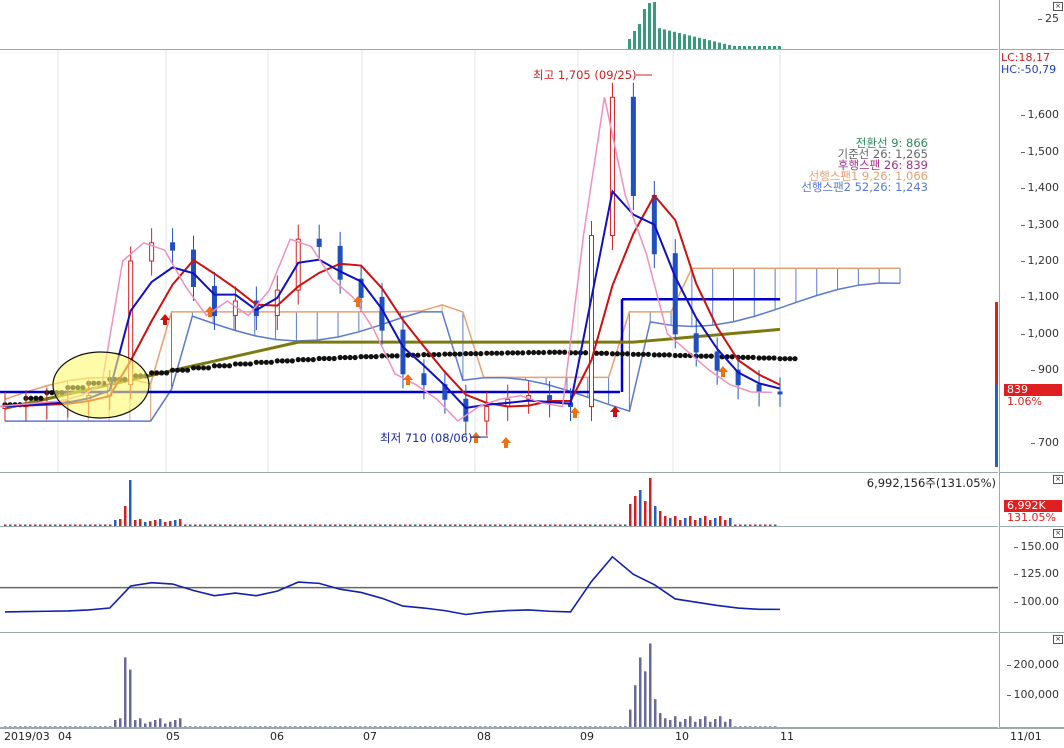  What do you see at coordinates (499, 580) in the screenshot?
I see `indicator1-pane` at bounding box center [499, 580].